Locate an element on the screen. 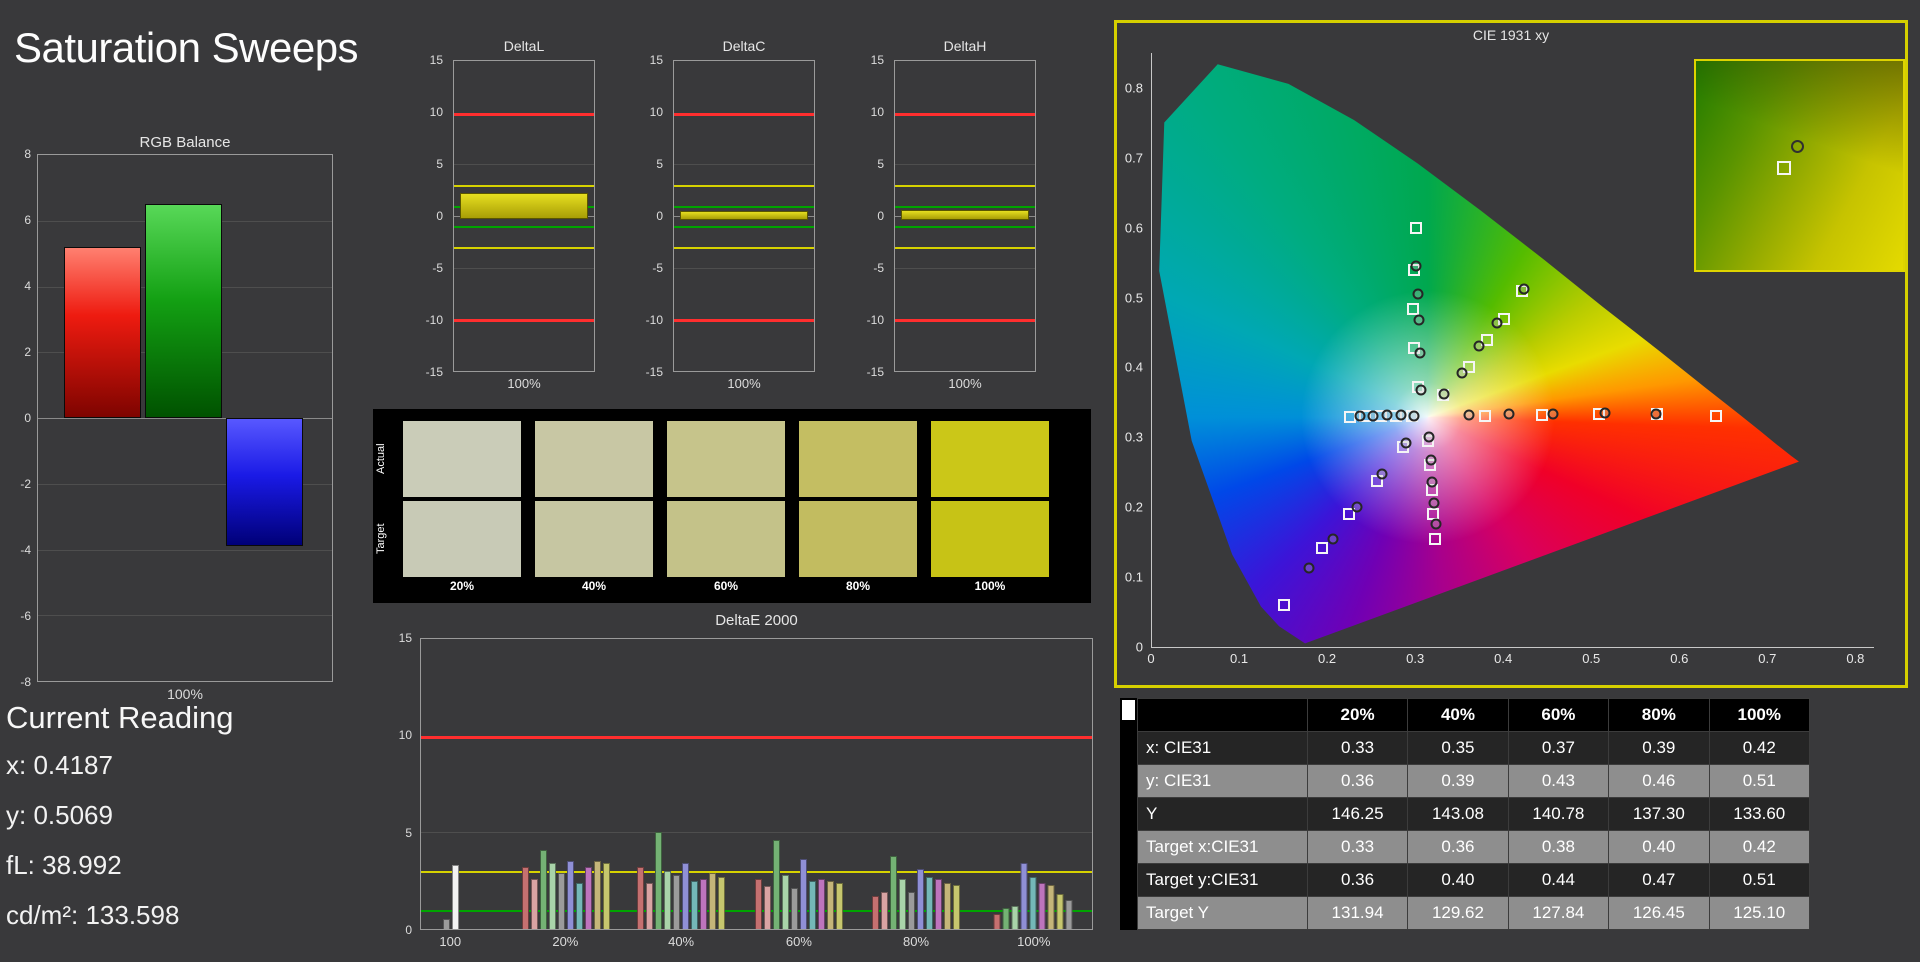  target-point-blue is located at coordinates (1284, 605).